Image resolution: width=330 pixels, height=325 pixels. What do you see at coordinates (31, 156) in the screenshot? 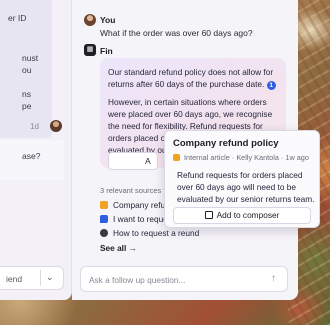
I see `inbox-snippet: ase?` at bounding box center [31, 156].